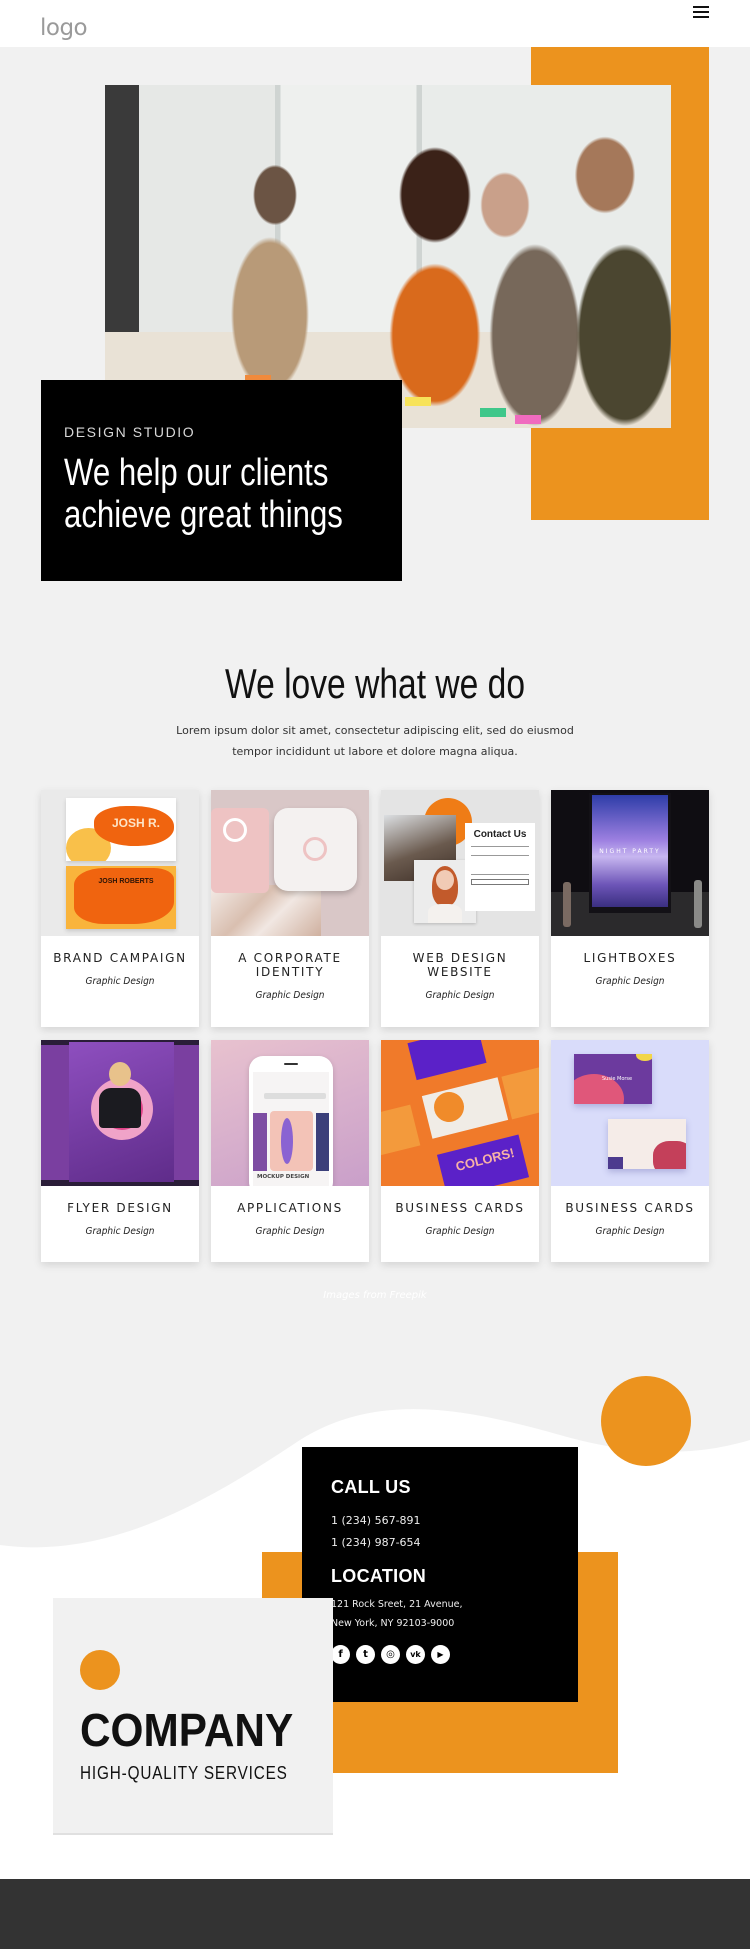  I want to click on location-heading: LOCATION, so click(379, 1576).